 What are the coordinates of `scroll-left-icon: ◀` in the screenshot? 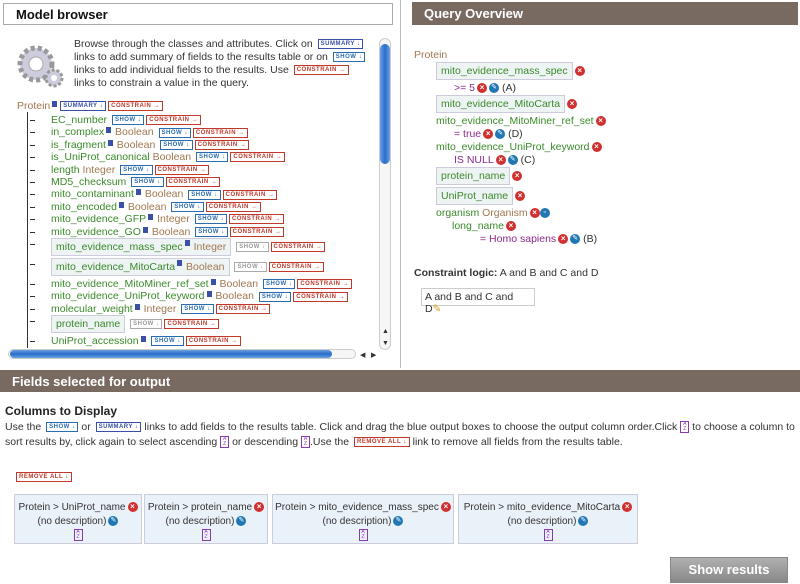 It's located at (362, 355).